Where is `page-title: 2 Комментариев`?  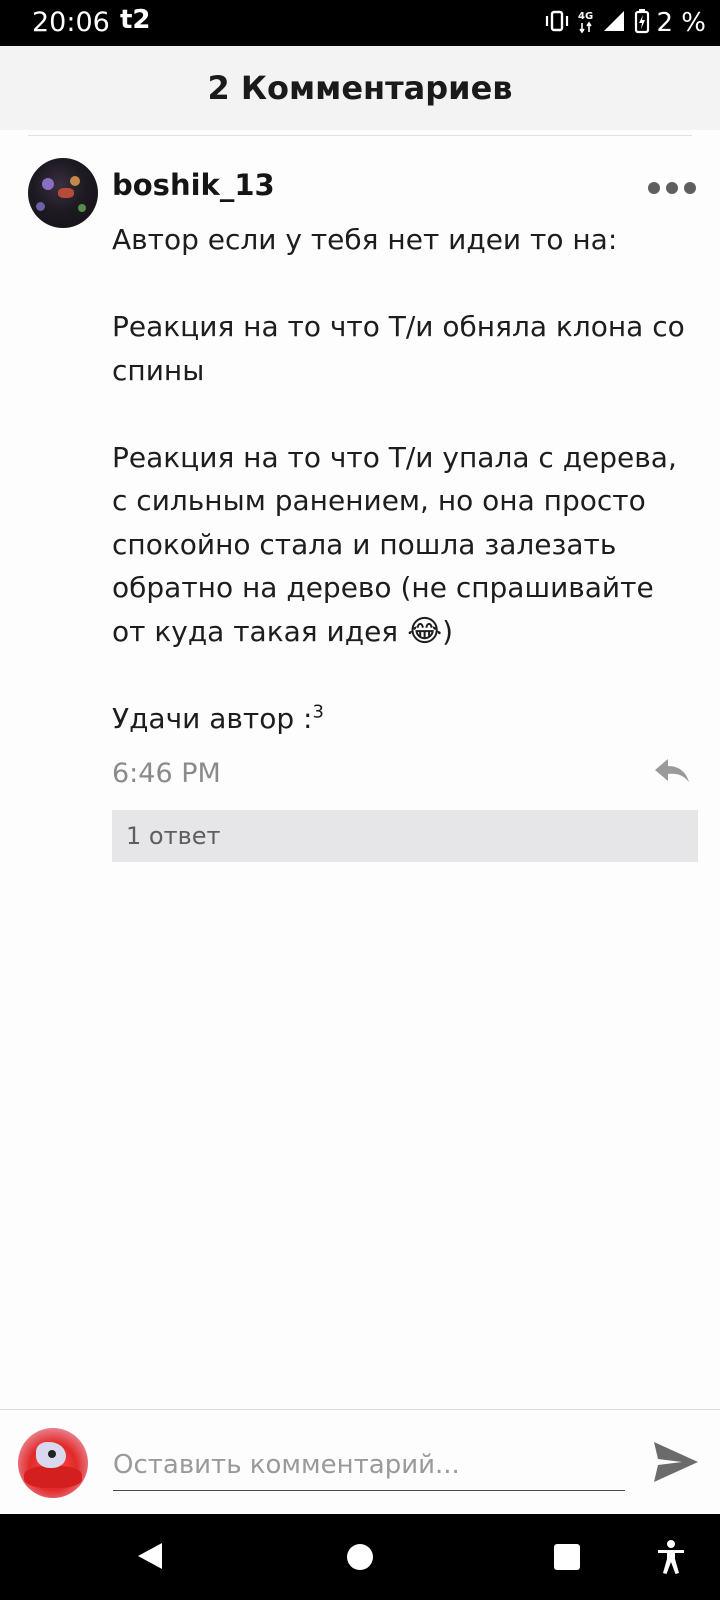
page-title: 2 Комментариев is located at coordinates (360, 88).